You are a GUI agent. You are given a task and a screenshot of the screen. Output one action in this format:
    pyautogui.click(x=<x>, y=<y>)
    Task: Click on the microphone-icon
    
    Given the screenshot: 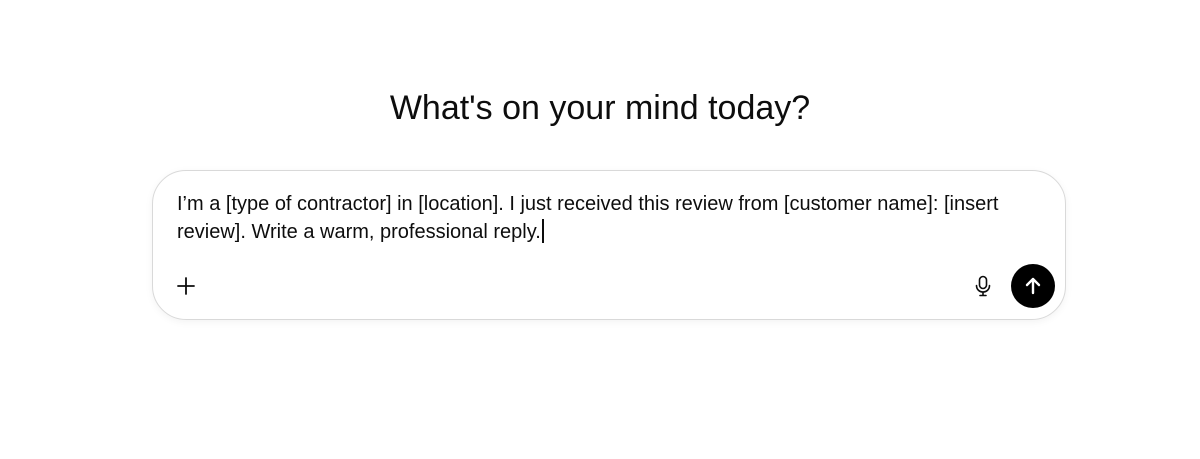 What is the action you would take?
    pyautogui.click(x=983, y=286)
    